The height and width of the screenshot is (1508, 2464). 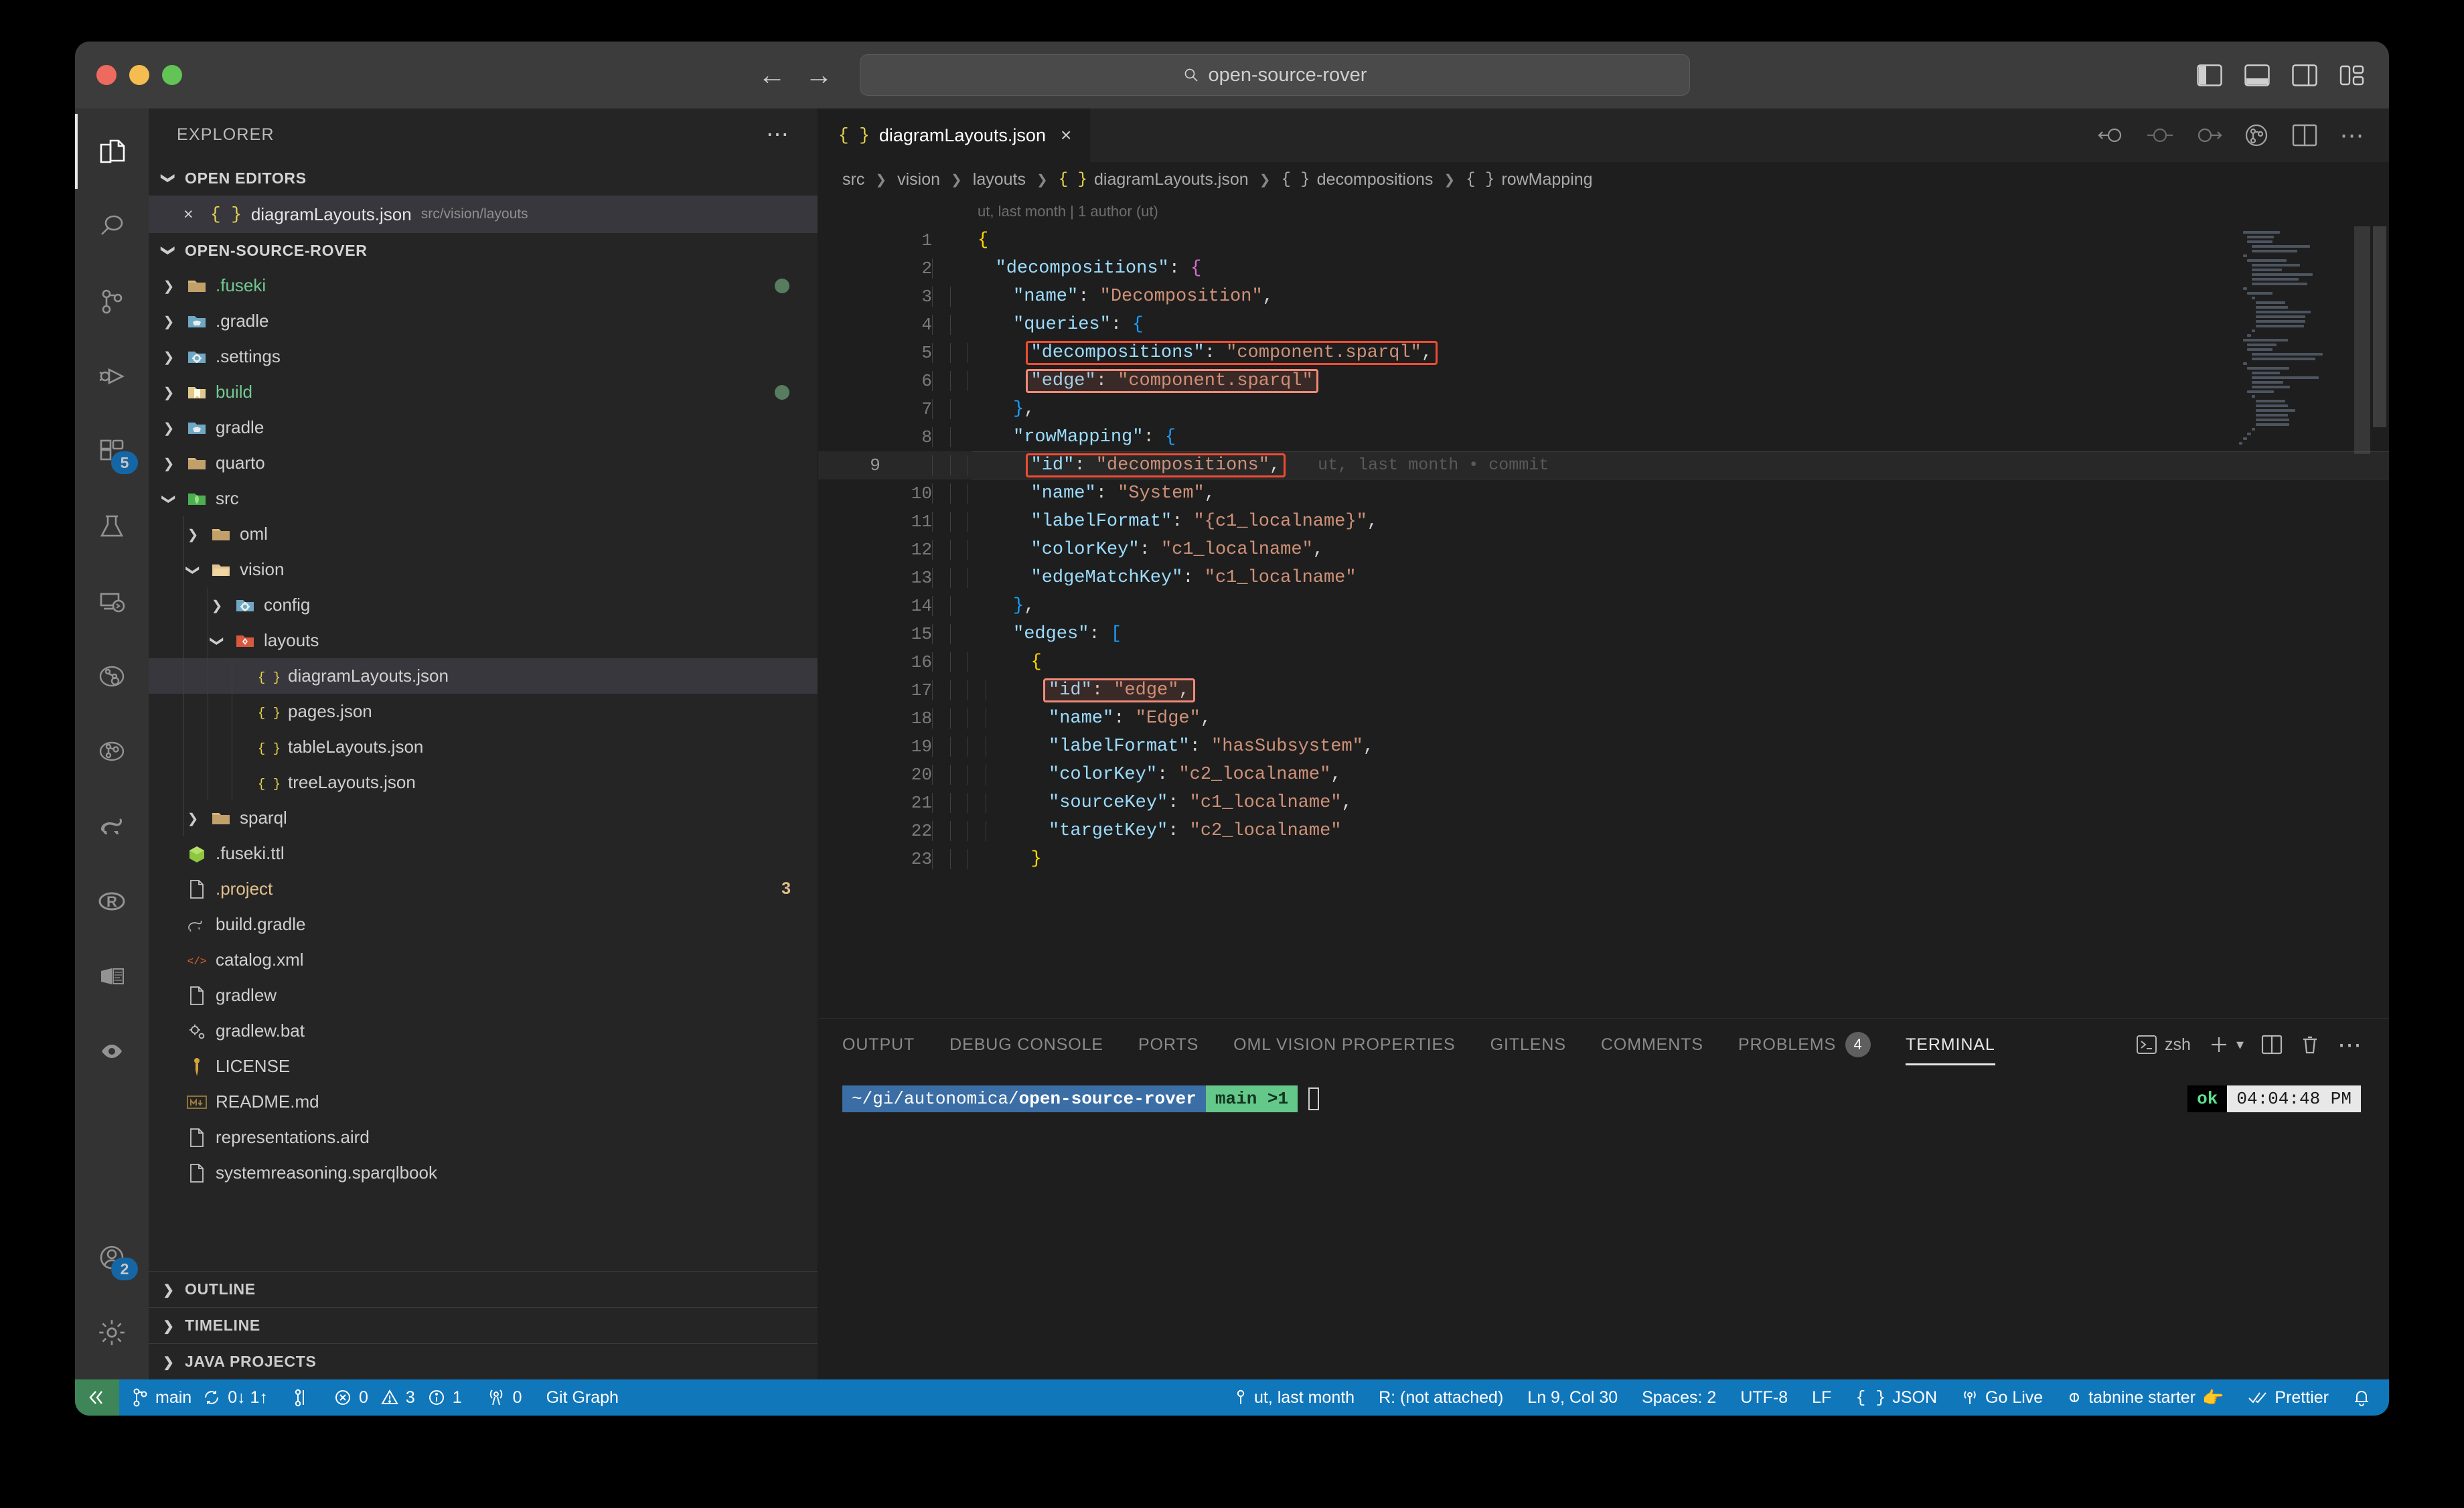 What do you see at coordinates (1168, 1045) in the screenshot?
I see `panel-tab-ports: PORTS` at bounding box center [1168, 1045].